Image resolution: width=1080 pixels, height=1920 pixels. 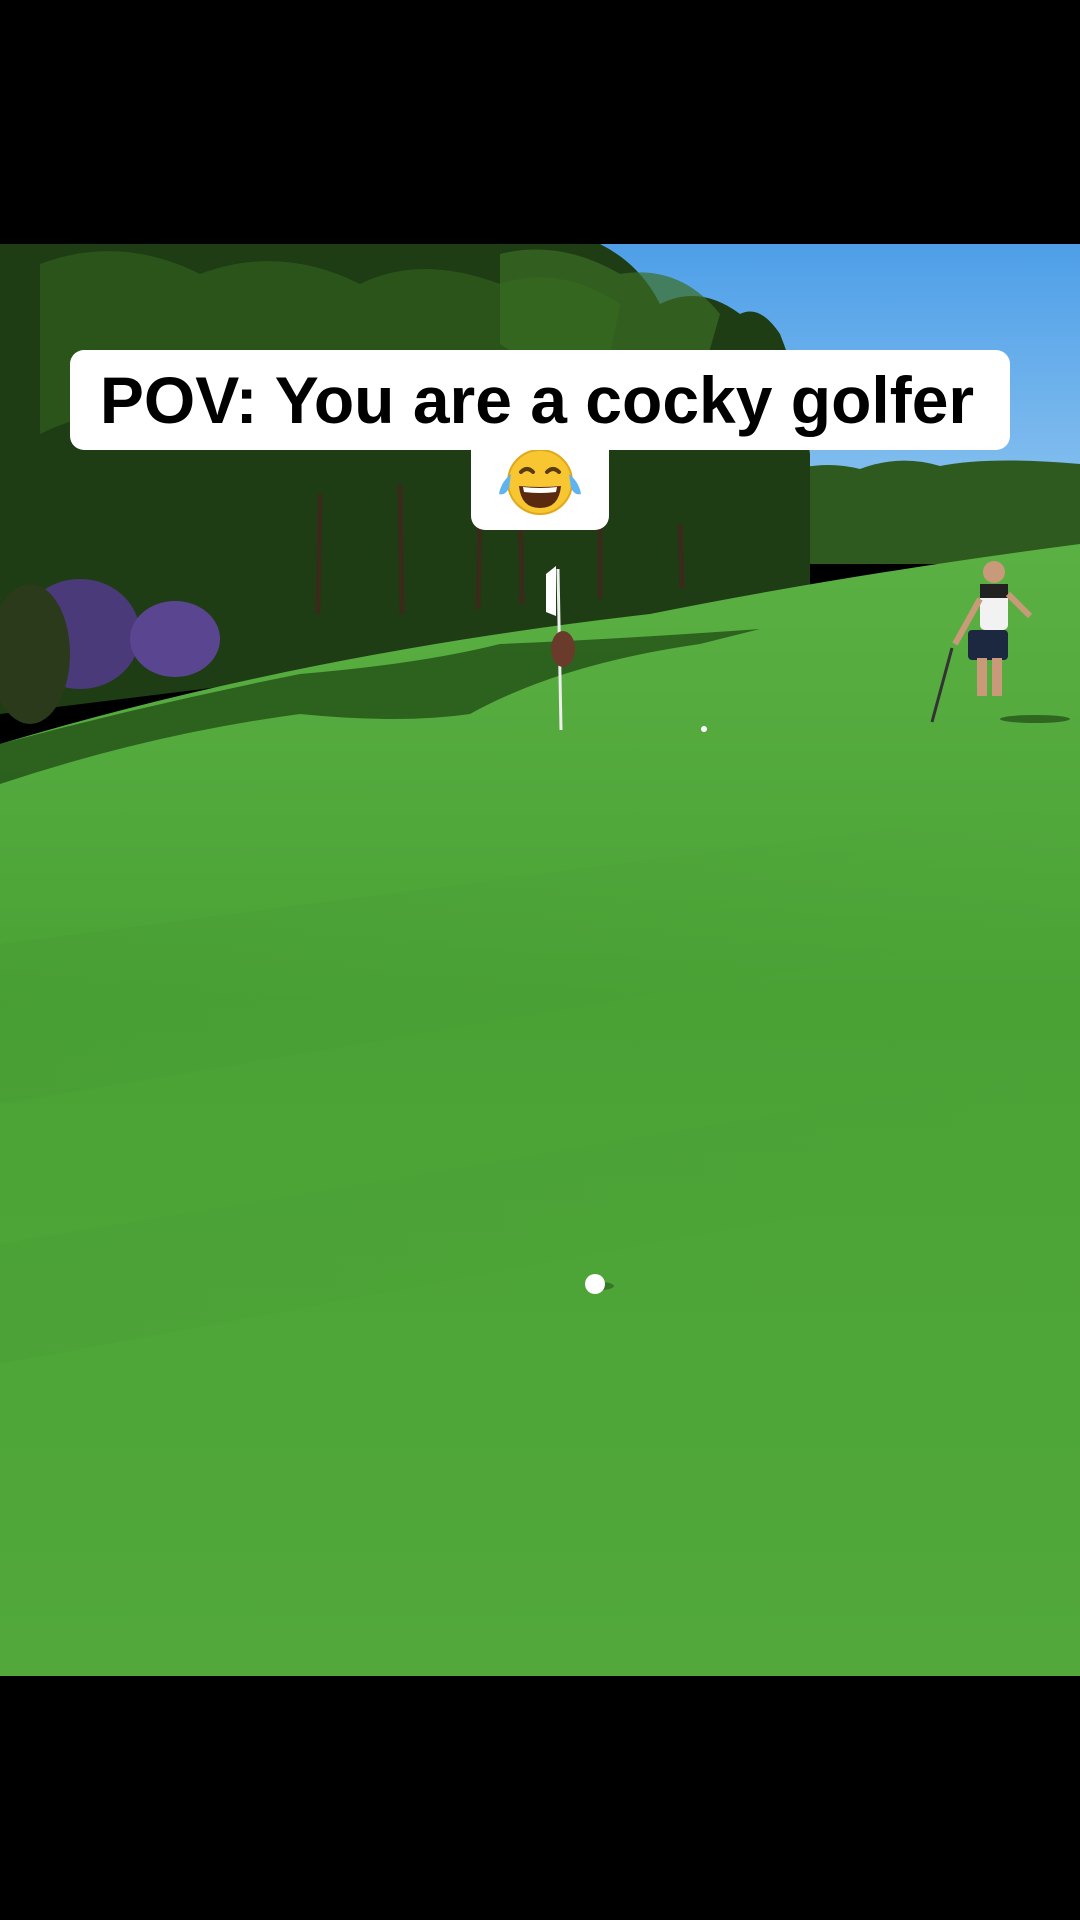 What do you see at coordinates (704, 729) in the screenshot?
I see `ball-near-hole` at bounding box center [704, 729].